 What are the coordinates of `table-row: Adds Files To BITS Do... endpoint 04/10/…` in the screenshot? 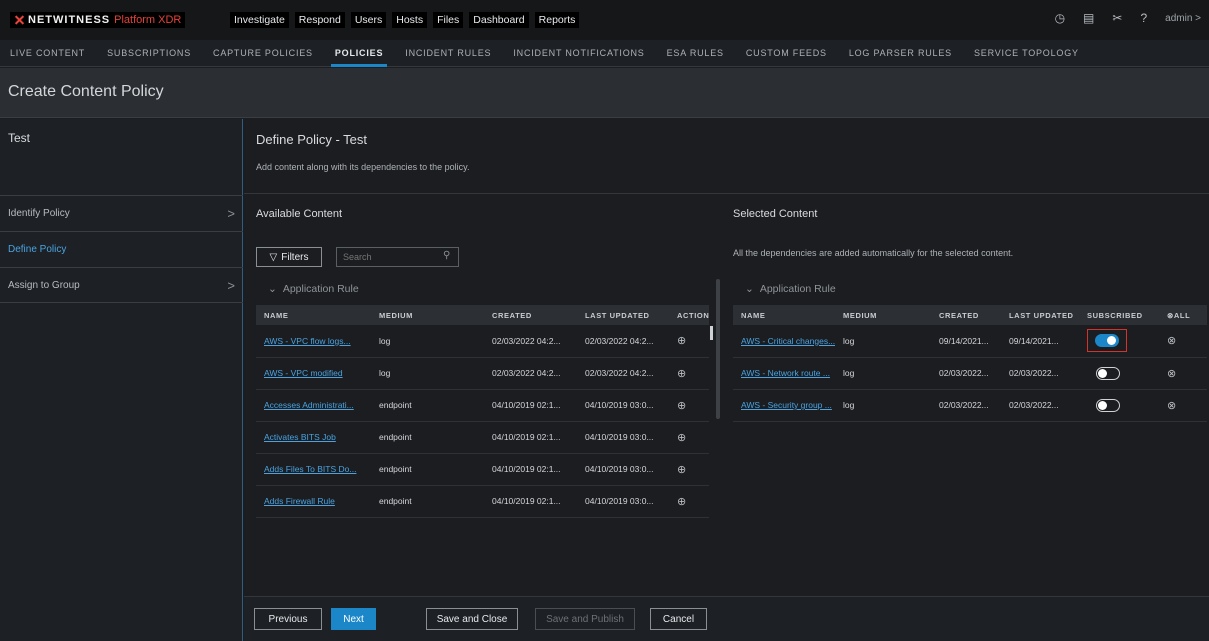 It's located at (482, 469).